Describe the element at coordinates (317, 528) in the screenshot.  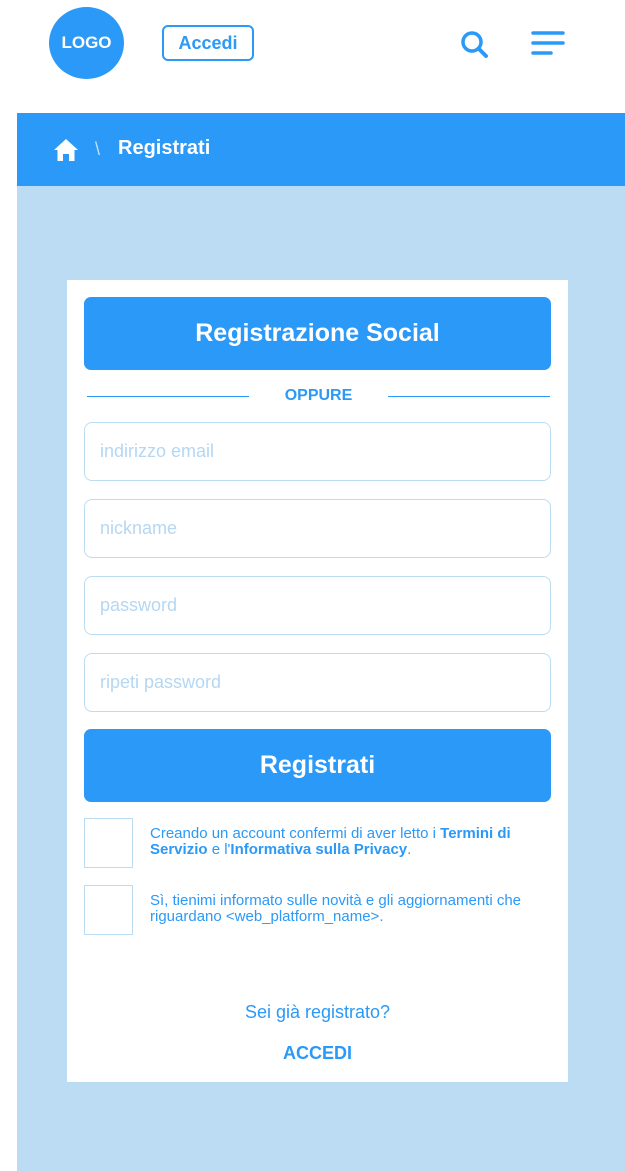
I see `nickname-field` at that location.